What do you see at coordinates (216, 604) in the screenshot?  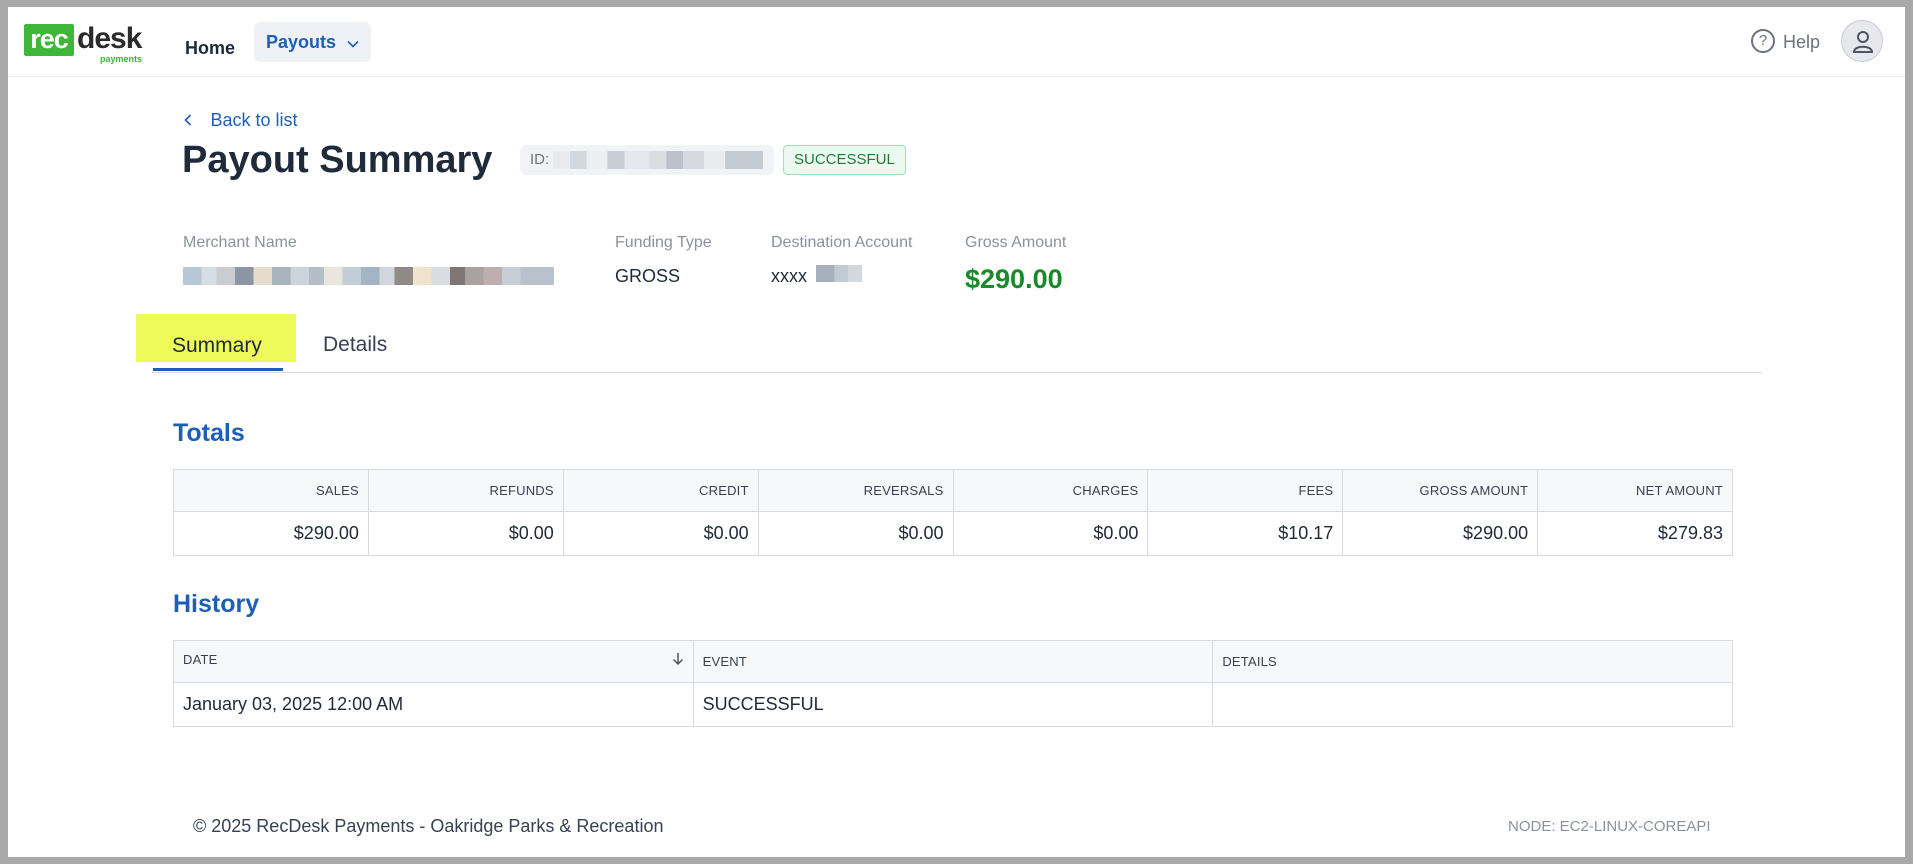 I see `history-heading: History` at bounding box center [216, 604].